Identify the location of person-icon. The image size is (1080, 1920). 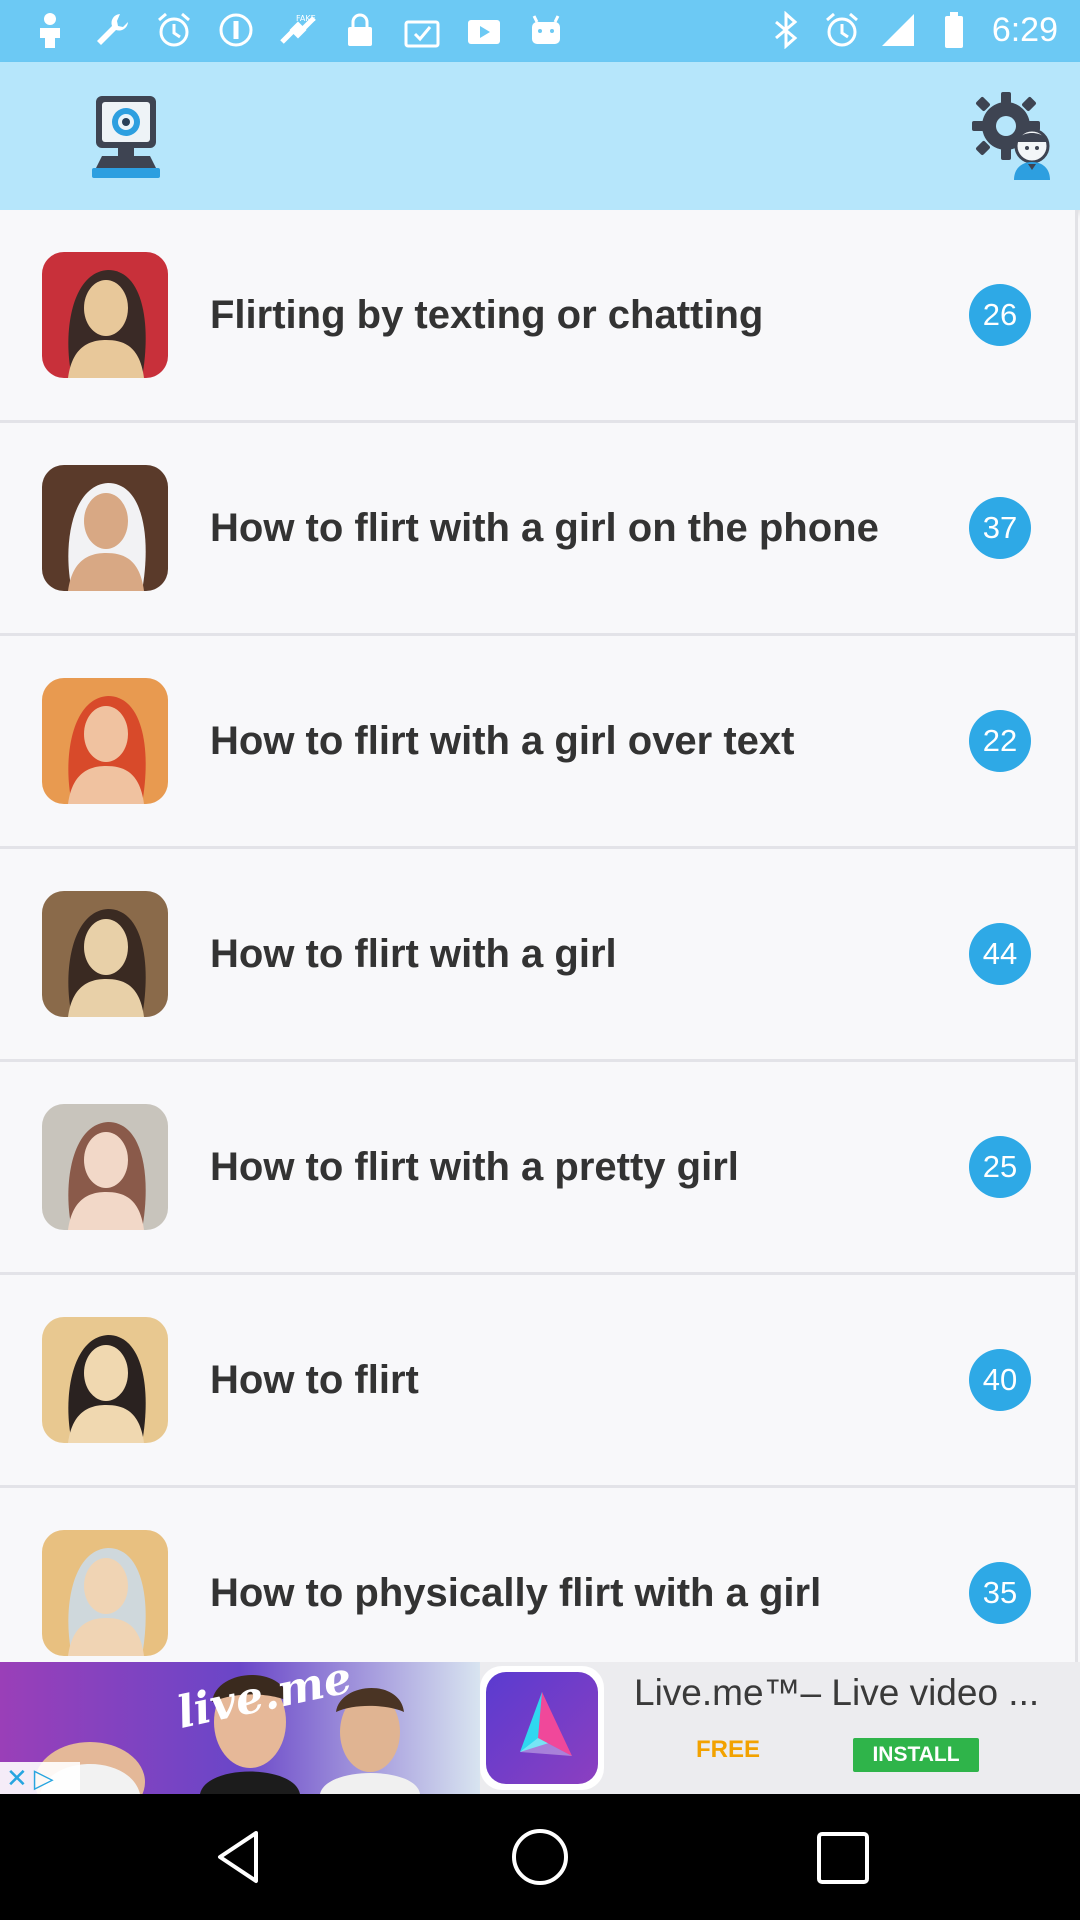
(50, 30).